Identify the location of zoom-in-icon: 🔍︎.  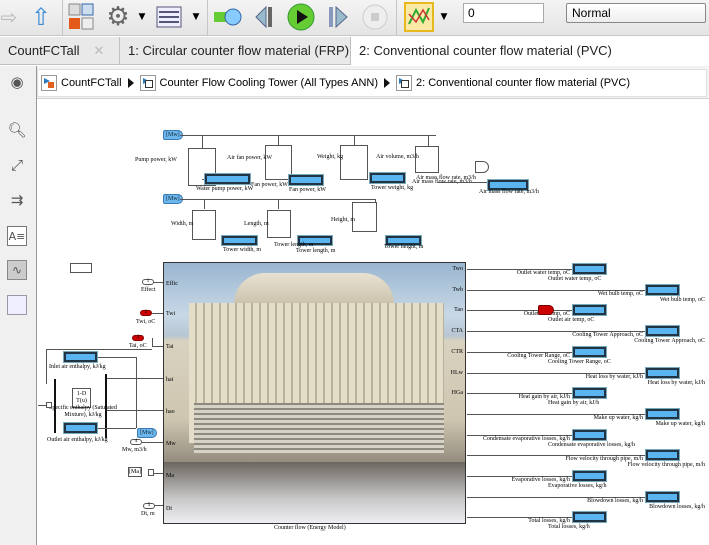
(17, 130).